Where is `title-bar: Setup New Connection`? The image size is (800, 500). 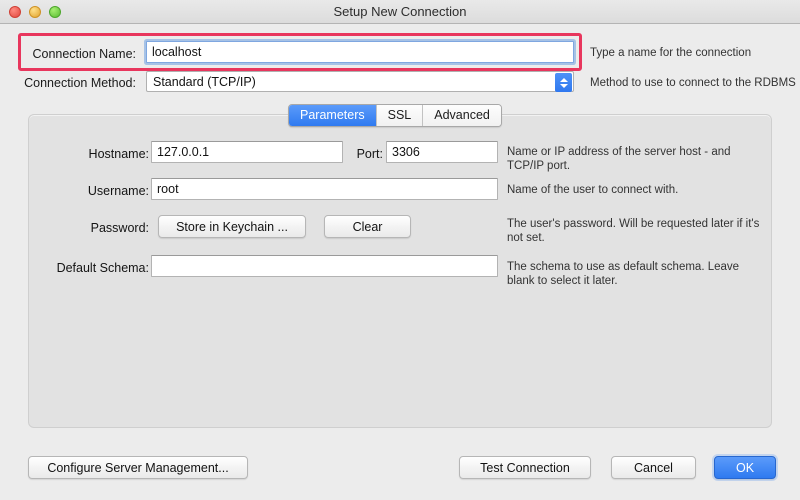
title-bar: Setup New Connection is located at coordinates (400, 12).